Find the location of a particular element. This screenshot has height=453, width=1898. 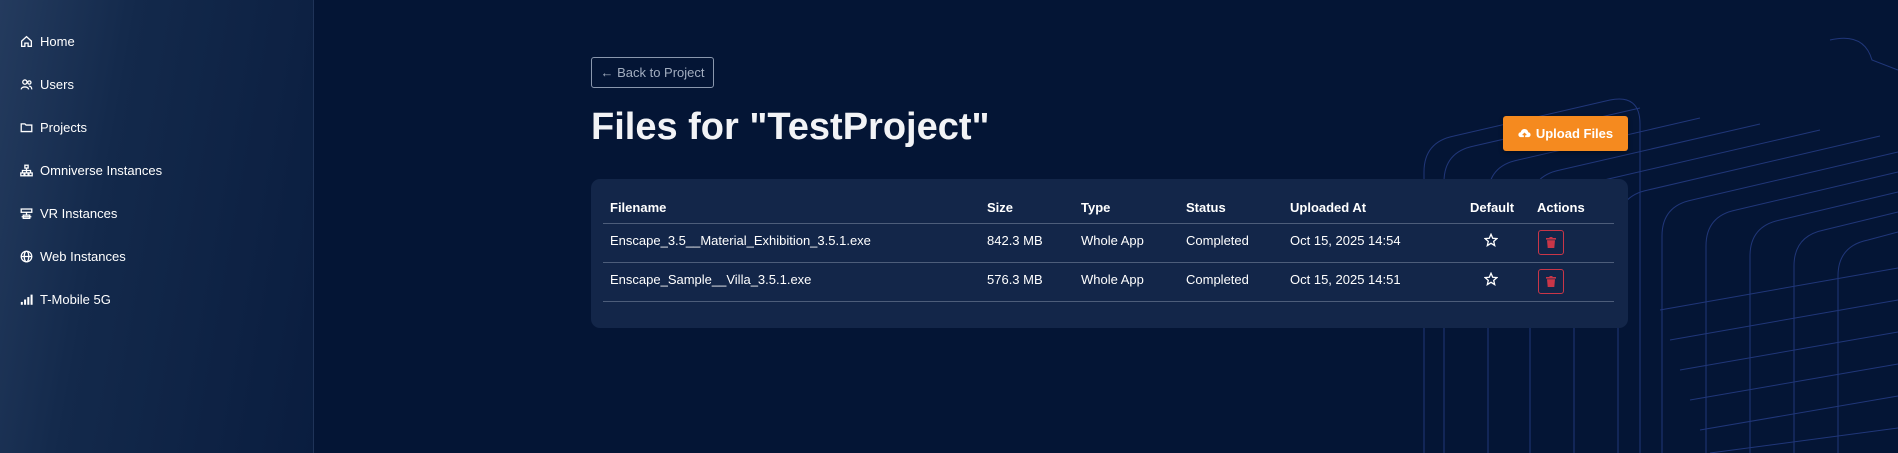

sidebar-item-label: Home is located at coordinates (57, 41).